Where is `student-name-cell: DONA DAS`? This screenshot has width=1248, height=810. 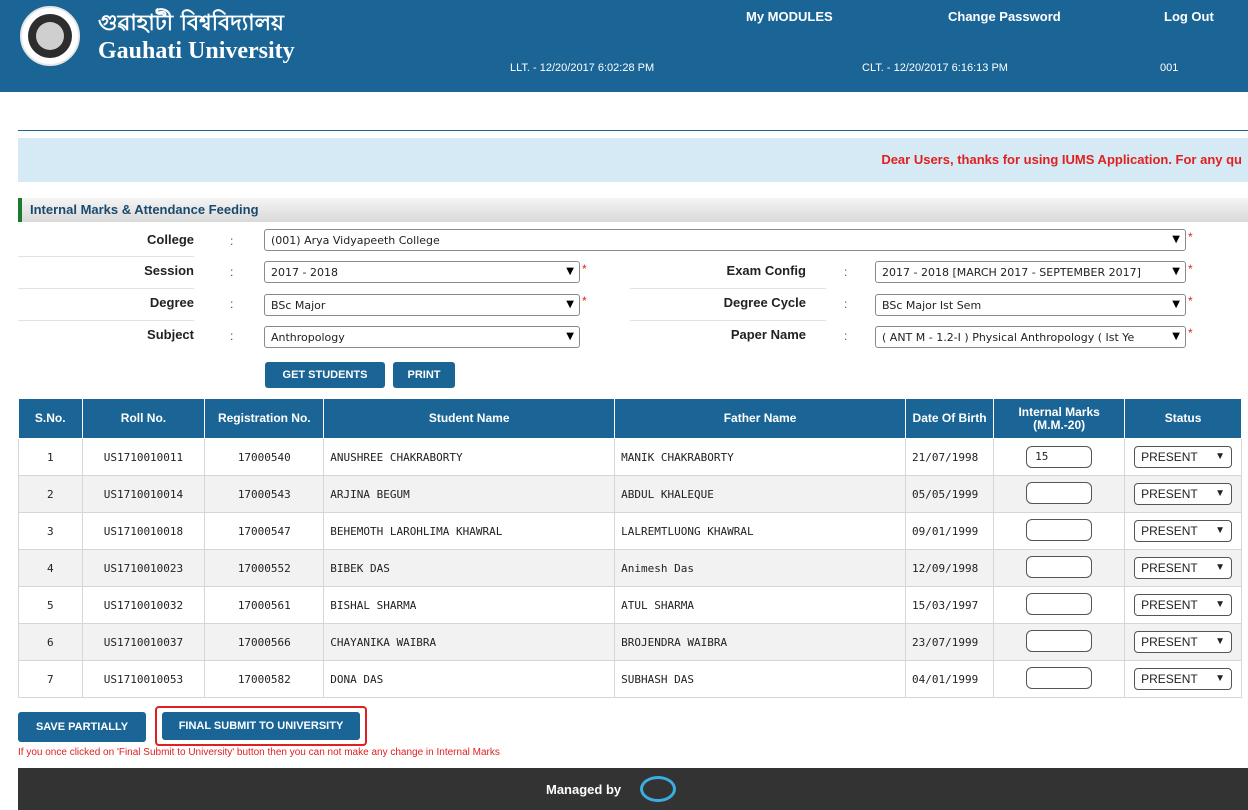
student-name-cell: DONA DAS is located at coordinates (469, 679).